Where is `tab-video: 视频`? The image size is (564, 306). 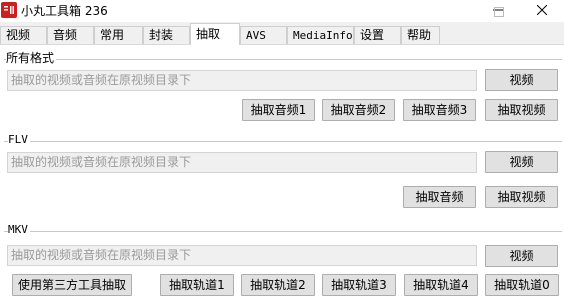 tab-video: 视频 is located at coordinates (23, 35).